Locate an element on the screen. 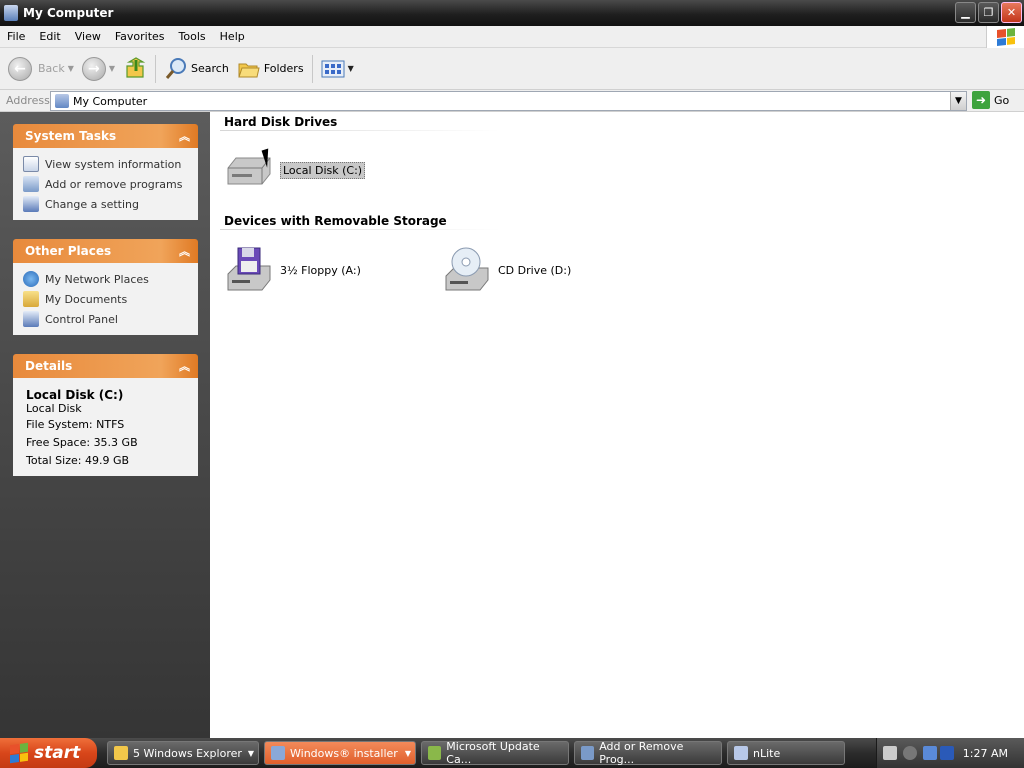  task-label: Windows® installer is located at coordinates (344, 753).